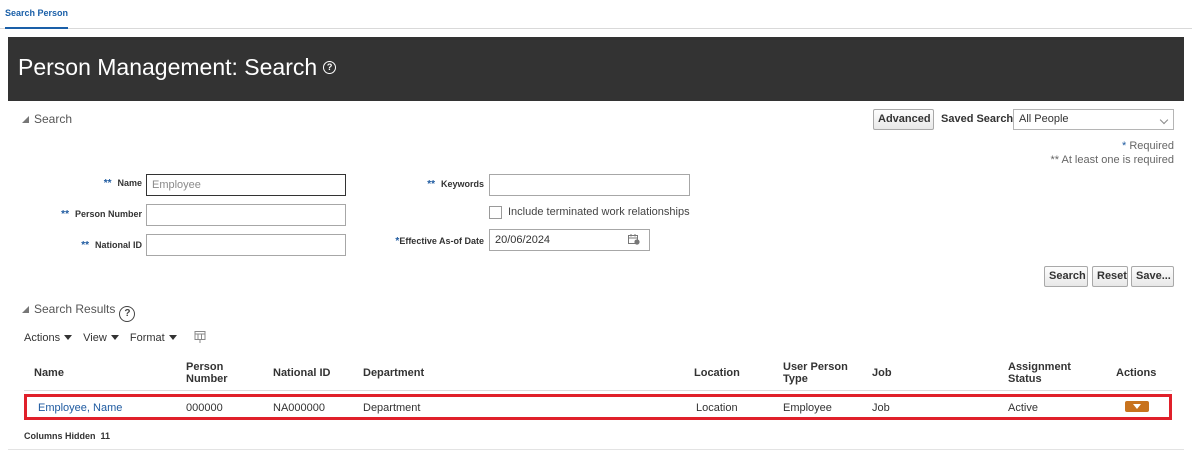  Describe the element at coordinates (1066, 276) in the screenshot. I see `search-button: Search` at that location.